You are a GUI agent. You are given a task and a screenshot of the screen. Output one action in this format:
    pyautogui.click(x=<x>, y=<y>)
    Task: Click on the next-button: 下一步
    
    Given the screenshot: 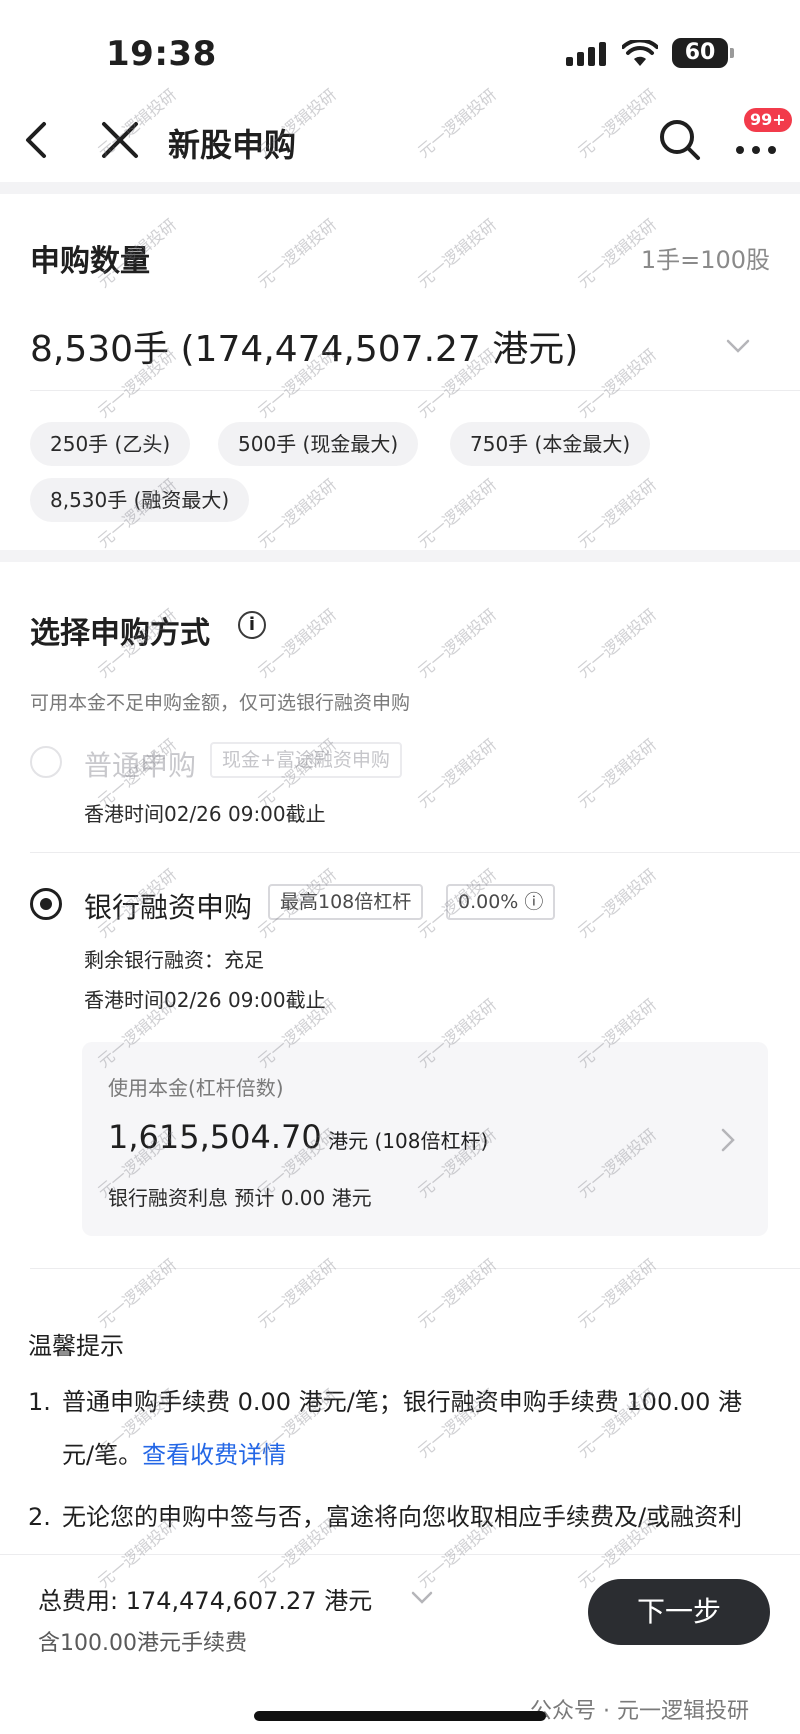 What is the action you would take?
    pyautogui.click(x=679, y=1612)
    